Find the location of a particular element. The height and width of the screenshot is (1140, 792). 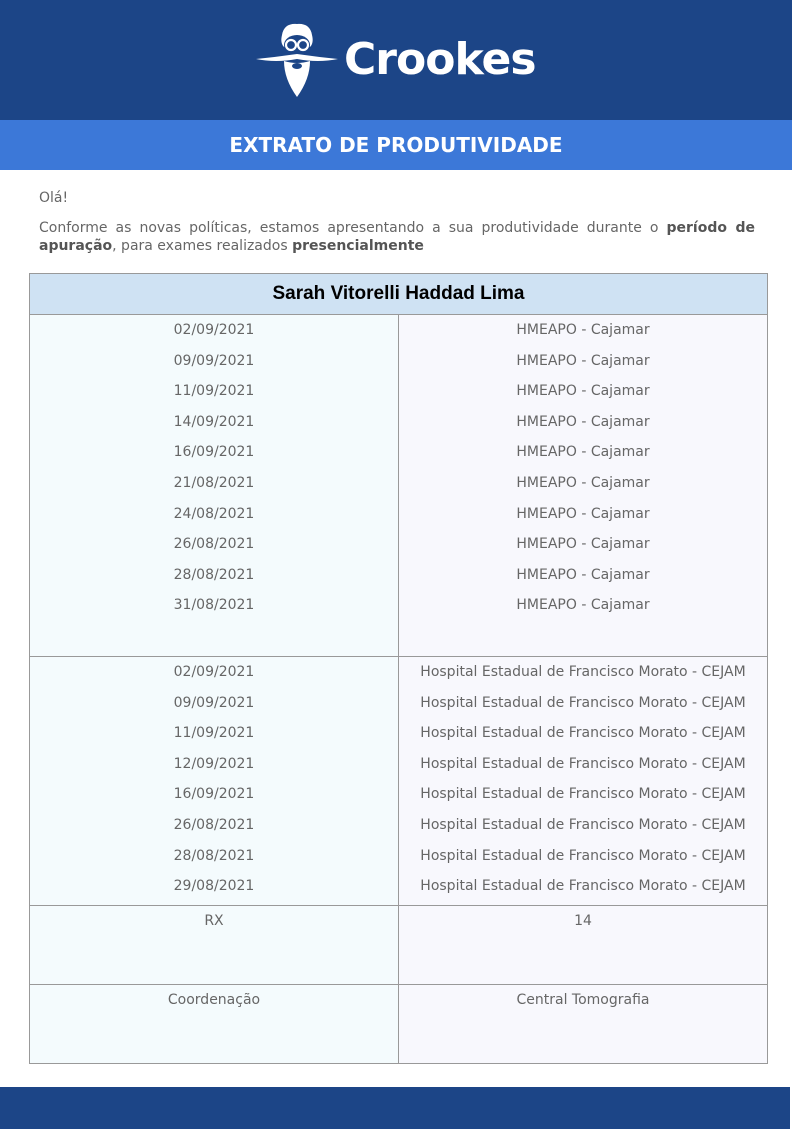

coordination-row: Coordenação Central Tomografia is located at coordinates (398, 1024).